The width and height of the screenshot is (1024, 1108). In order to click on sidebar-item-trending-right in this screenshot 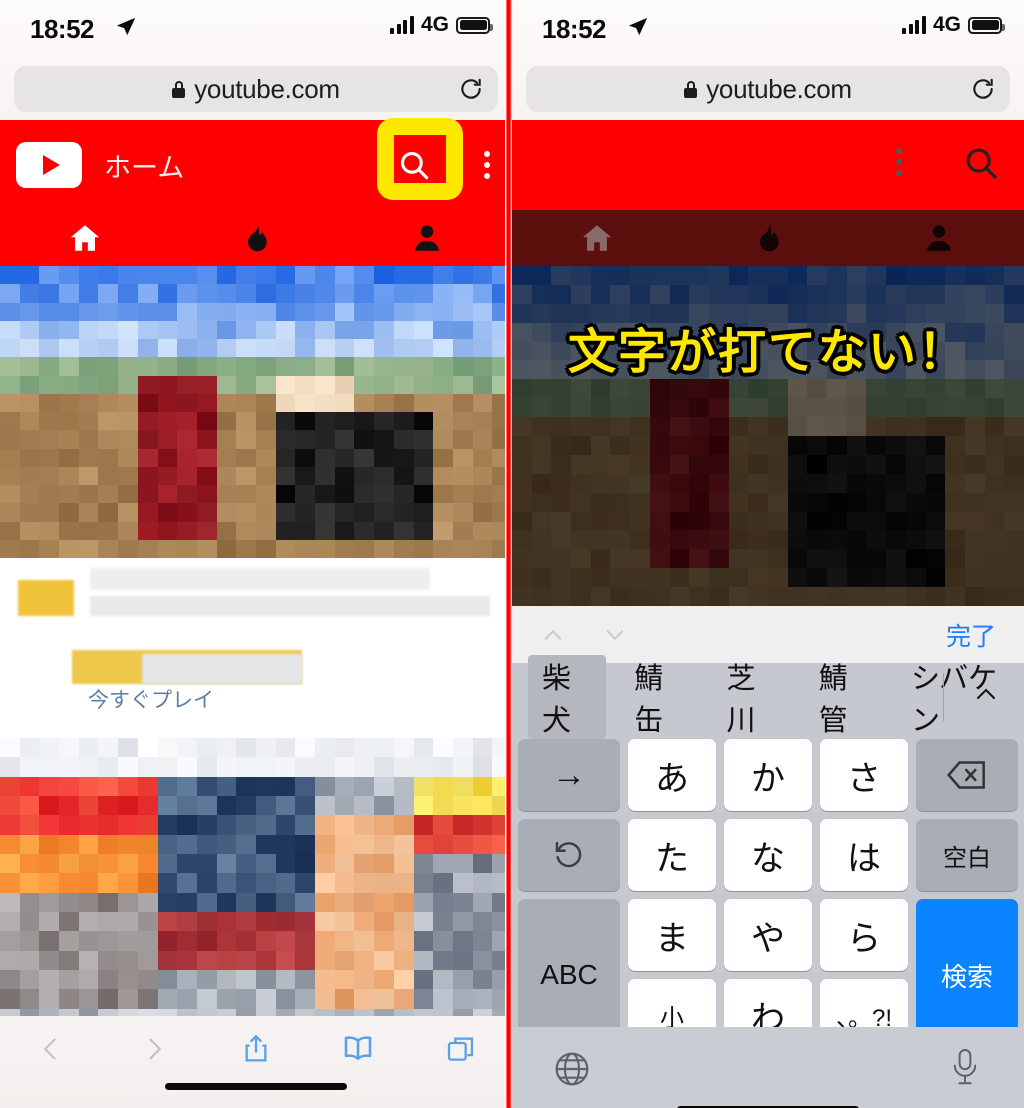, I will do `click(768, 238)`.